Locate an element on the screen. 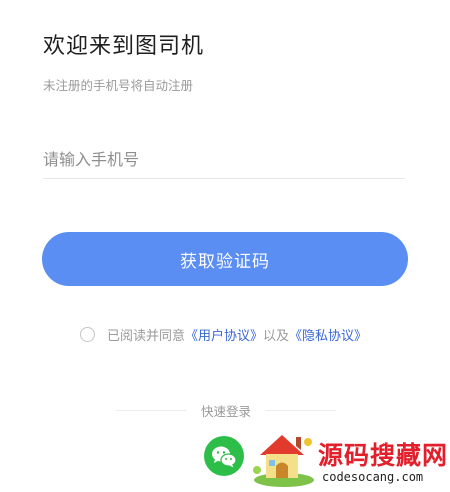 The width and height of the screenshot is (450, 492). divider-line-right is located at coordinates (301, 410).